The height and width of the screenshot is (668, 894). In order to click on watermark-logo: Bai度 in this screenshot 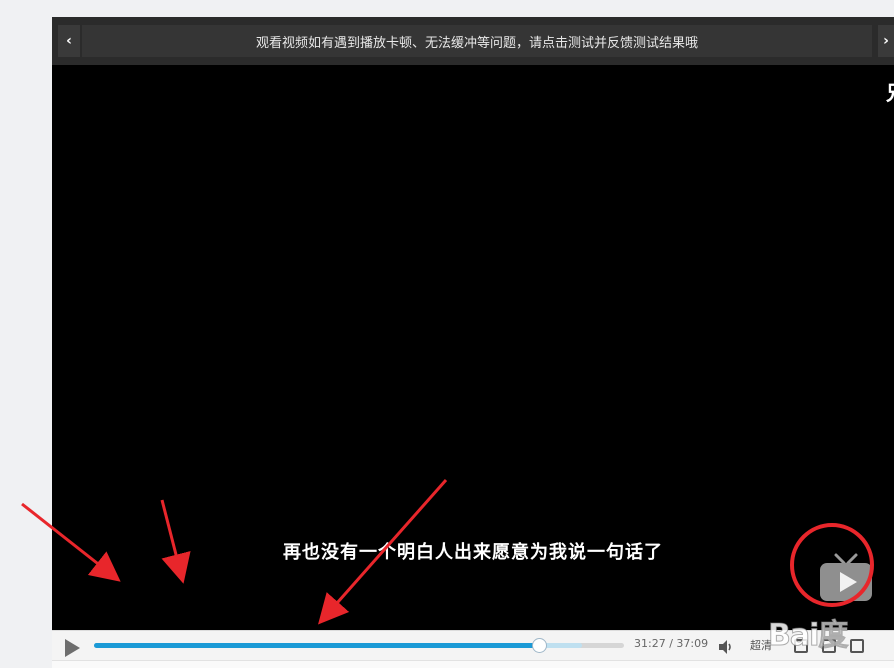, I will do `click(830, 636)`.